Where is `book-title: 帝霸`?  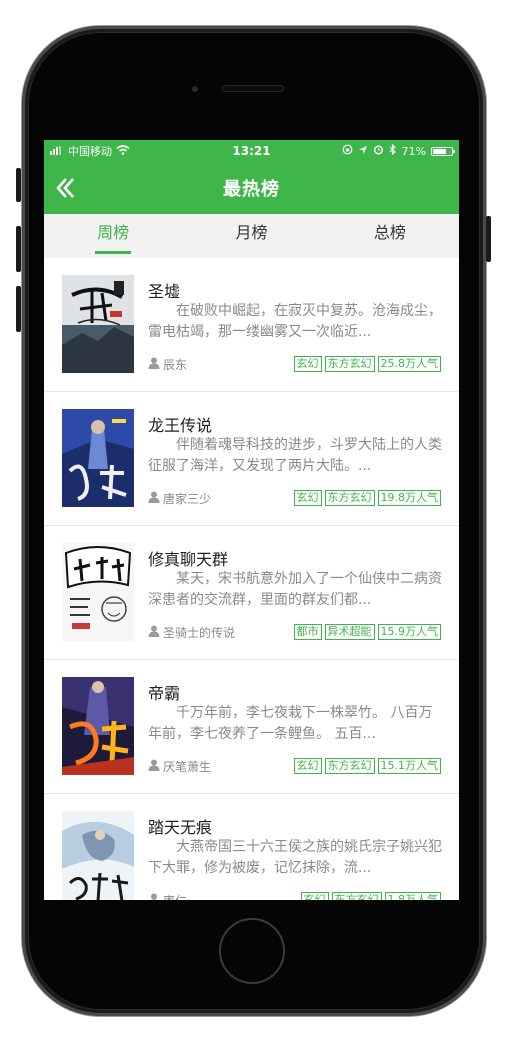
book-title: 帝霸 is located at coordinates (164, 693).